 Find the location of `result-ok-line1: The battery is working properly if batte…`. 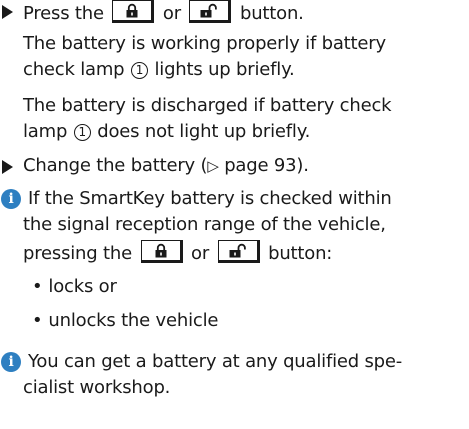

result-ok-line1: The battery is working properly if batte… is located at coordinates (204, 43).